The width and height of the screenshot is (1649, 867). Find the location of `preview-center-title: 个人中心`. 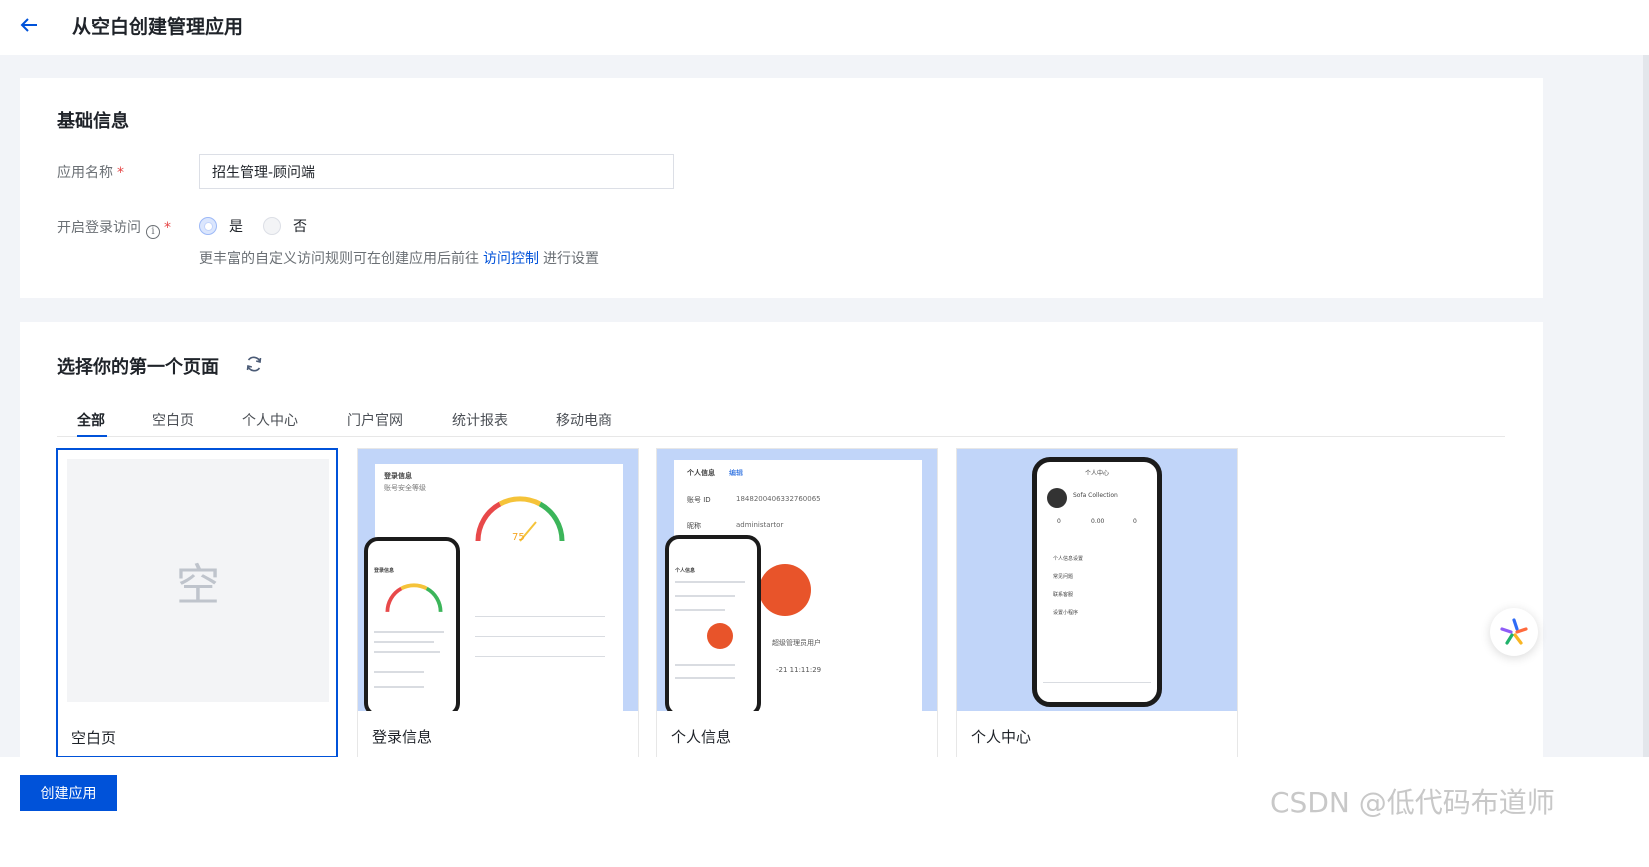

preview-center-title: 个人中心 is located at coordinates (1097, 473).